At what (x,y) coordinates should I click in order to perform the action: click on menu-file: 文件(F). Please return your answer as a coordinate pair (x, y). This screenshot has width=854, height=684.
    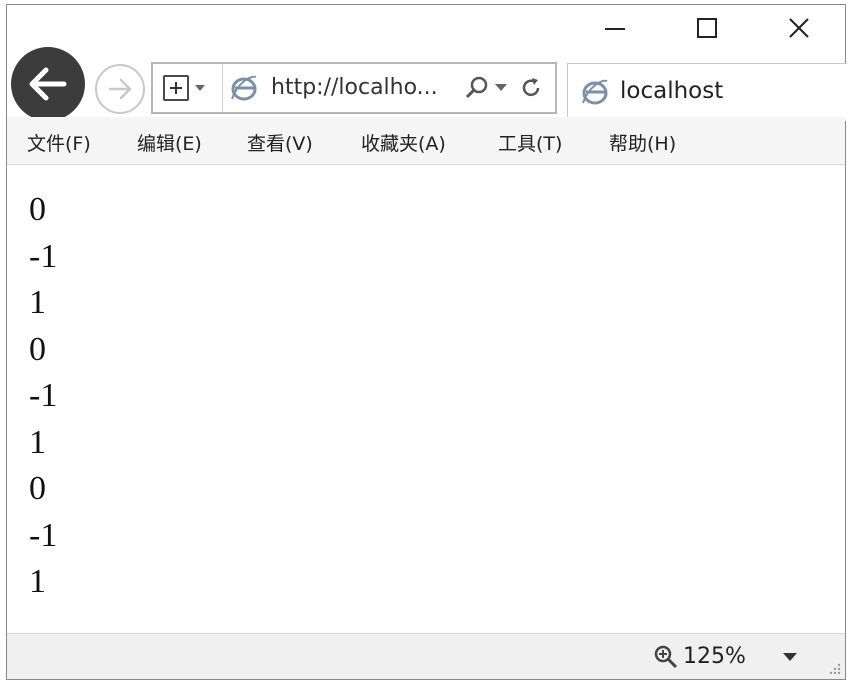
    Looking at the image, I should click on (59, 142).